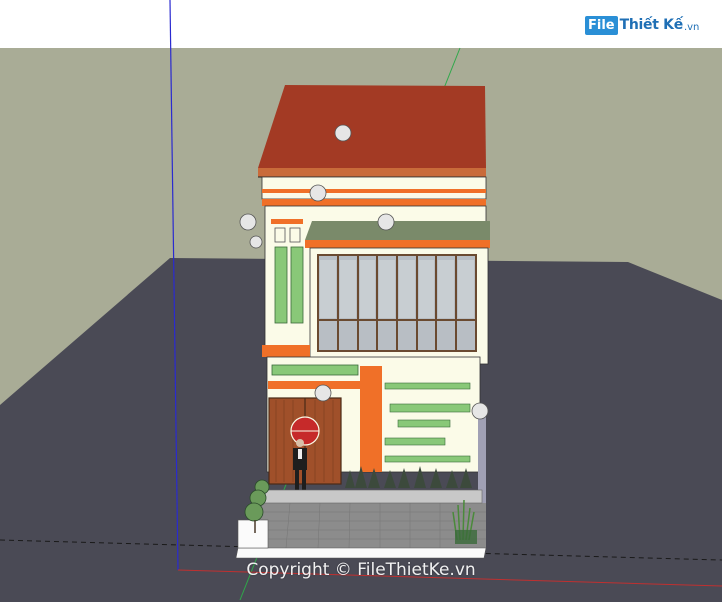 The height and width of the screenshot is (602, 722). I want to click on logo-box-text: File, so click(601, 25).